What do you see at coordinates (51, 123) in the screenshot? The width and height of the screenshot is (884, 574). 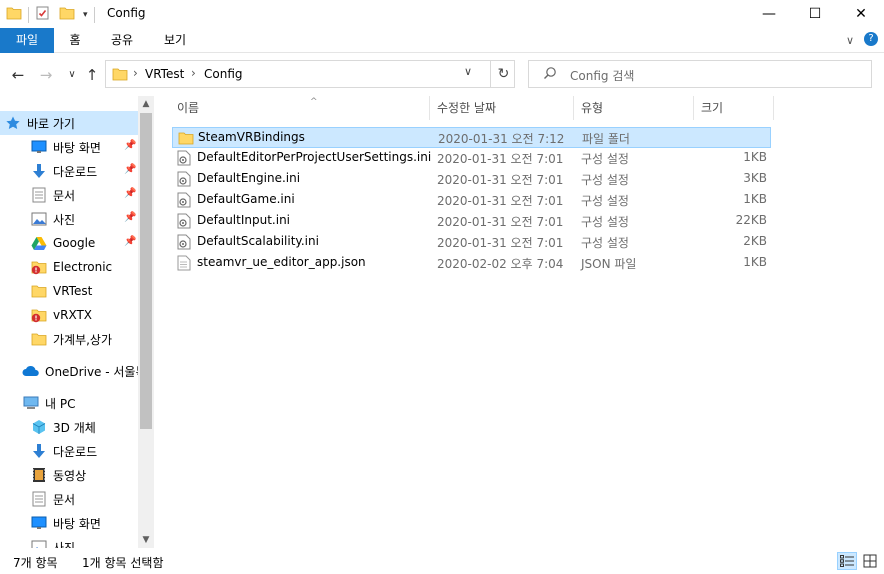 I see `sidebar-item-label: 바로 가기` at bounding box center [51, 123].